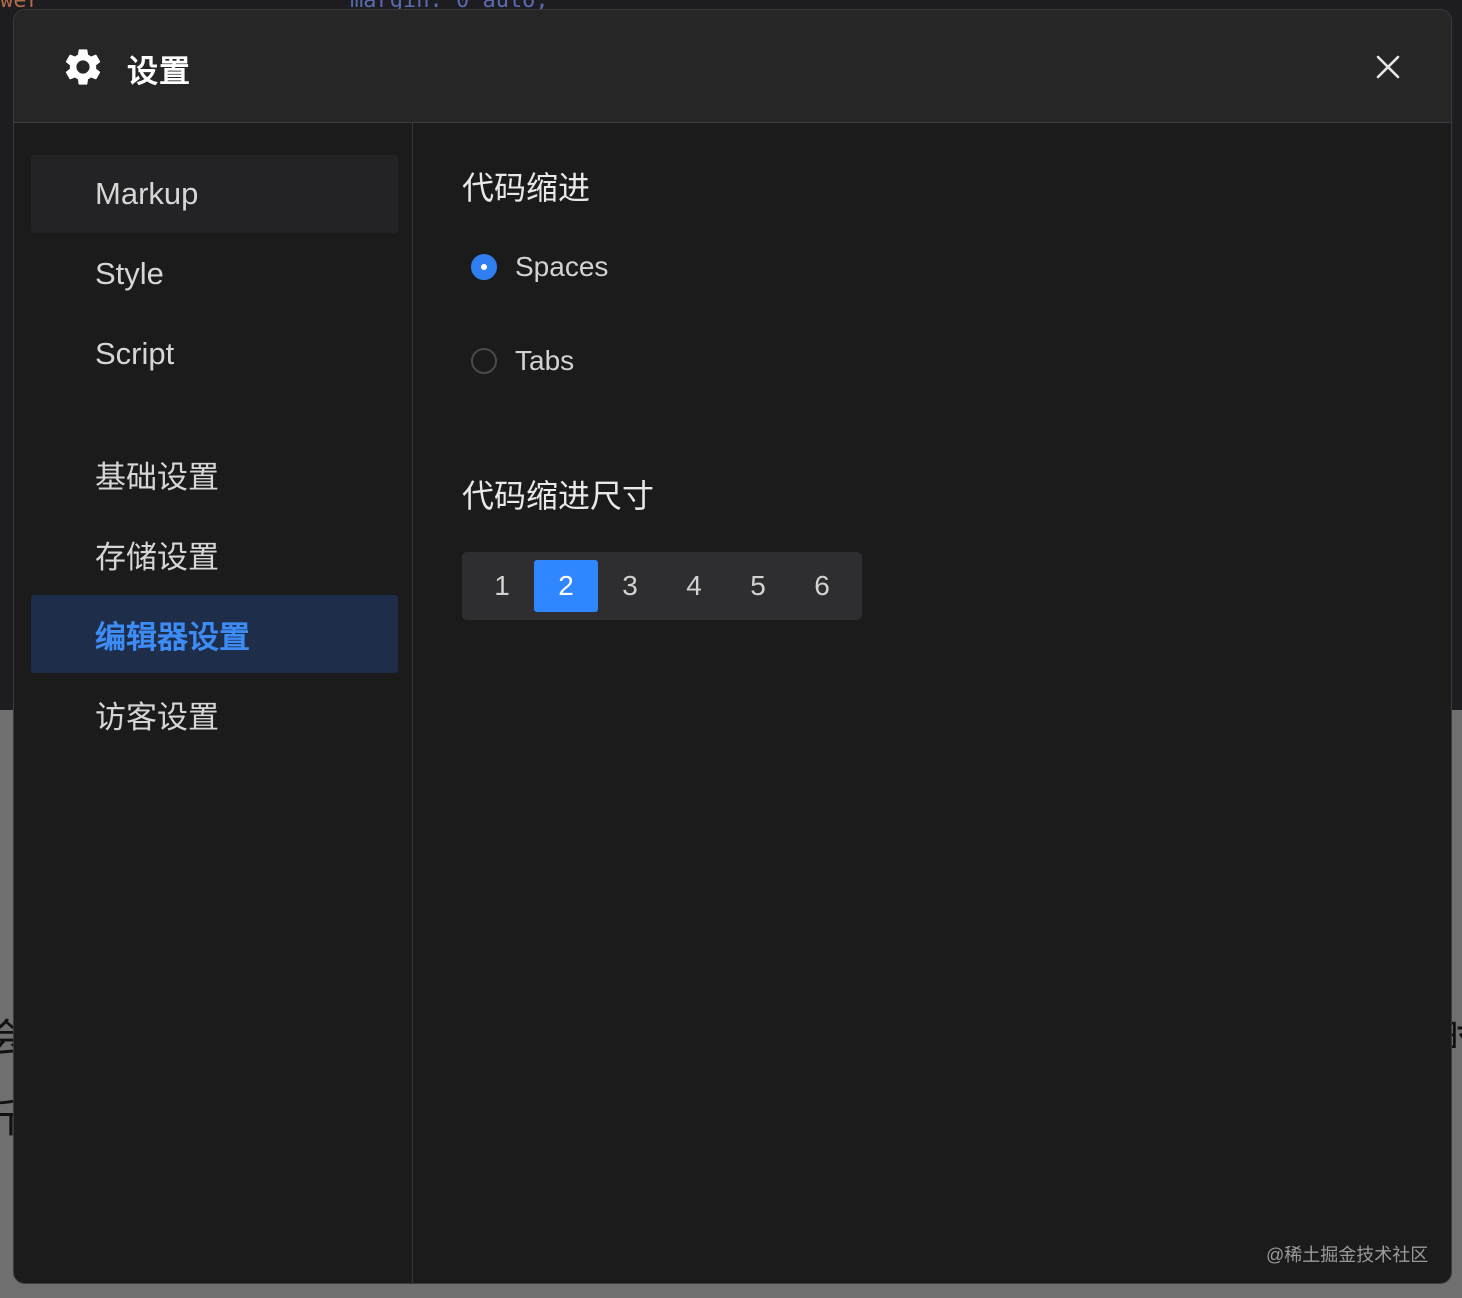  I want to click on sidebar-item-label: 访客设置, so click(157, 717).